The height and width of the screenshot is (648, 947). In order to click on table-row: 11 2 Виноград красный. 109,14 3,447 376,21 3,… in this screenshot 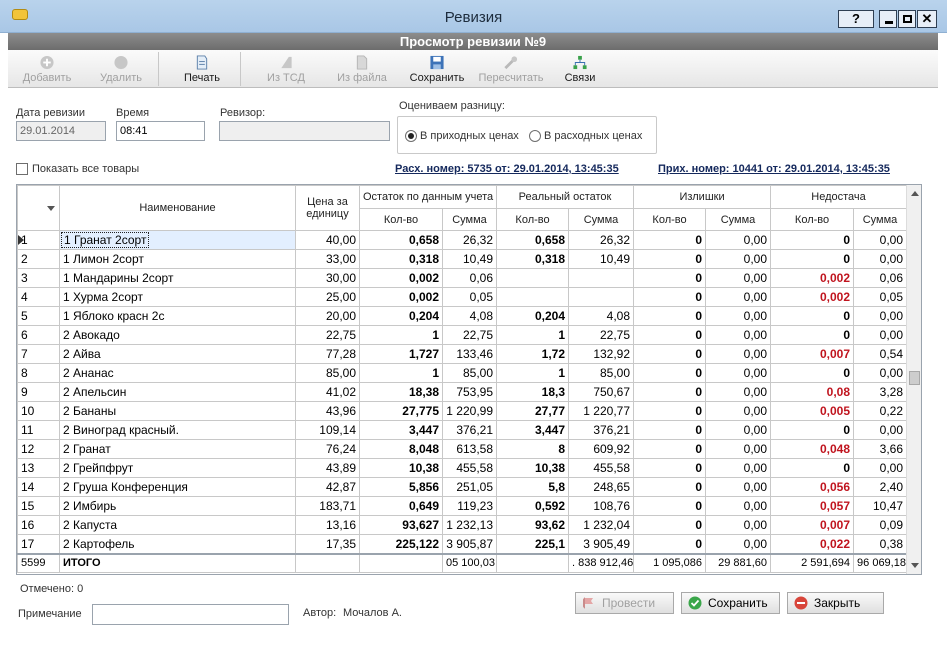, I will do `click(462, 430)`.